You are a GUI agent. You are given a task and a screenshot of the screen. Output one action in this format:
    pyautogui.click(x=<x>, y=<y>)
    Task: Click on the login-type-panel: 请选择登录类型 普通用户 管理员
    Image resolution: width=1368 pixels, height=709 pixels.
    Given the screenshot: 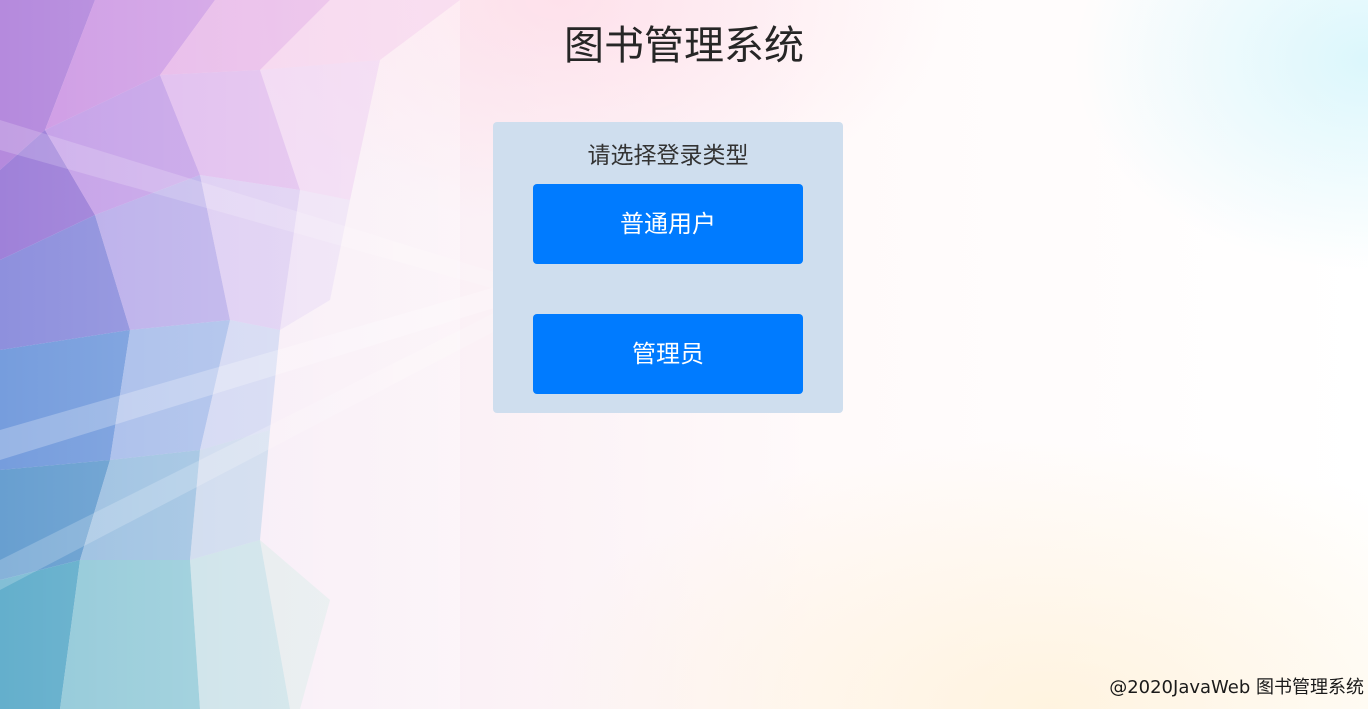 What is the action you would take?
    pyautogui.click(x=668, y=267)
    